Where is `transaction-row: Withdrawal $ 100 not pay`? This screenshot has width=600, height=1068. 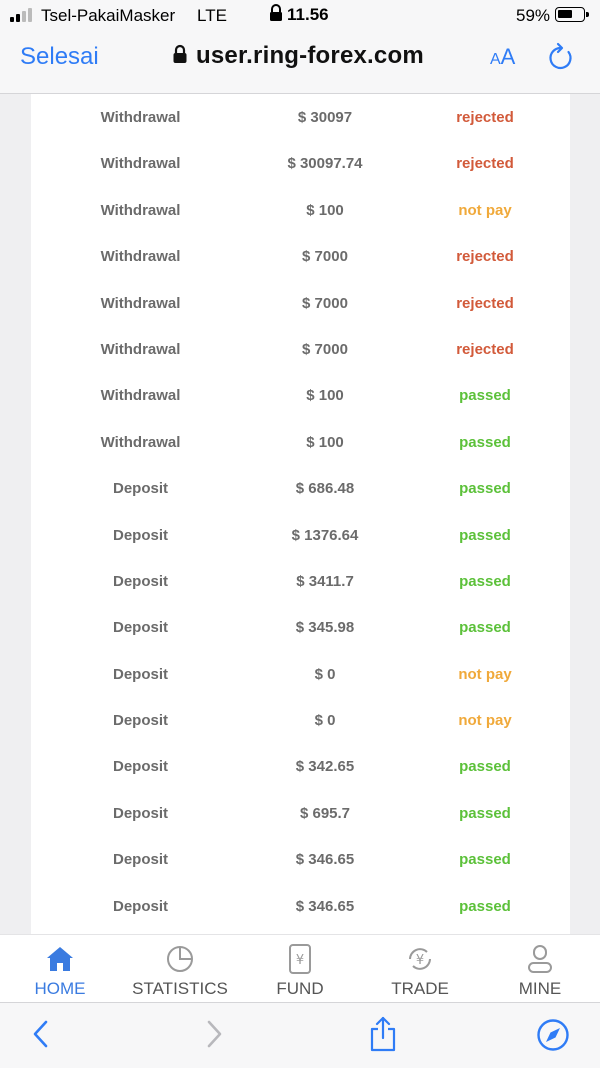
transaction-row: Withdrawal $ 100 not pay is located at coordinates (300, 210).